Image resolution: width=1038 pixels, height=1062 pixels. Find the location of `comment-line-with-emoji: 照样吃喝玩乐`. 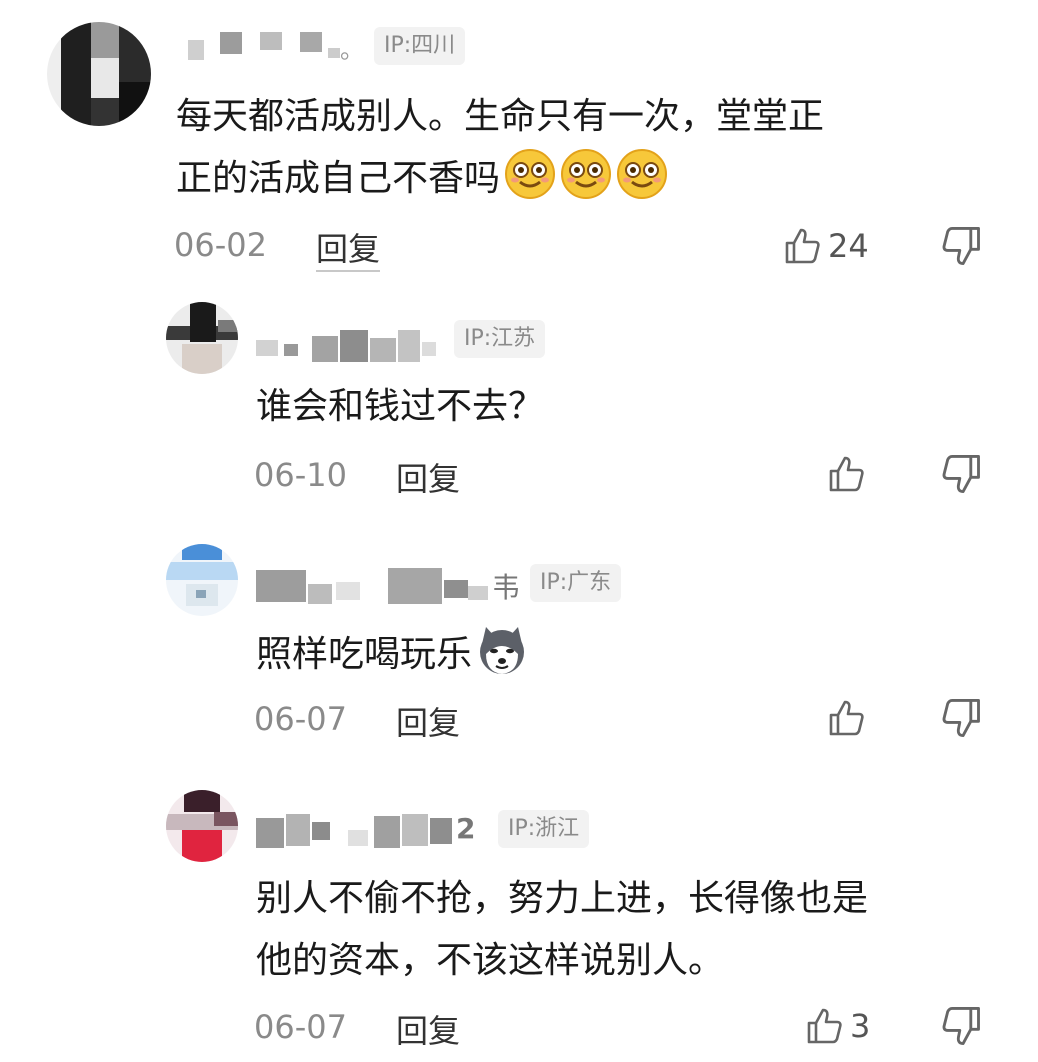

comment-line-with-emoji: 照样吃喝玩乐 is located at coordinates (392, 655).